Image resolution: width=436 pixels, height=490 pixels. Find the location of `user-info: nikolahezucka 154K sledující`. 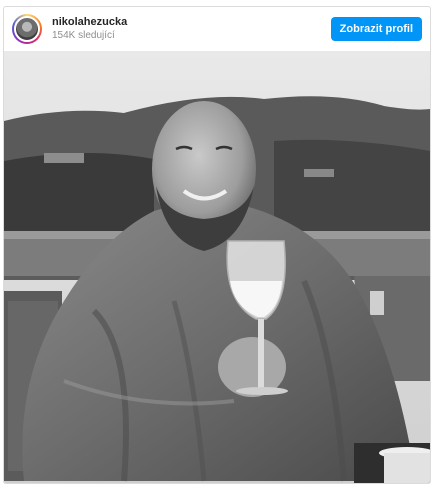

user-info: nikolahezucka 154K sledující is located at coordinates (89, 28).